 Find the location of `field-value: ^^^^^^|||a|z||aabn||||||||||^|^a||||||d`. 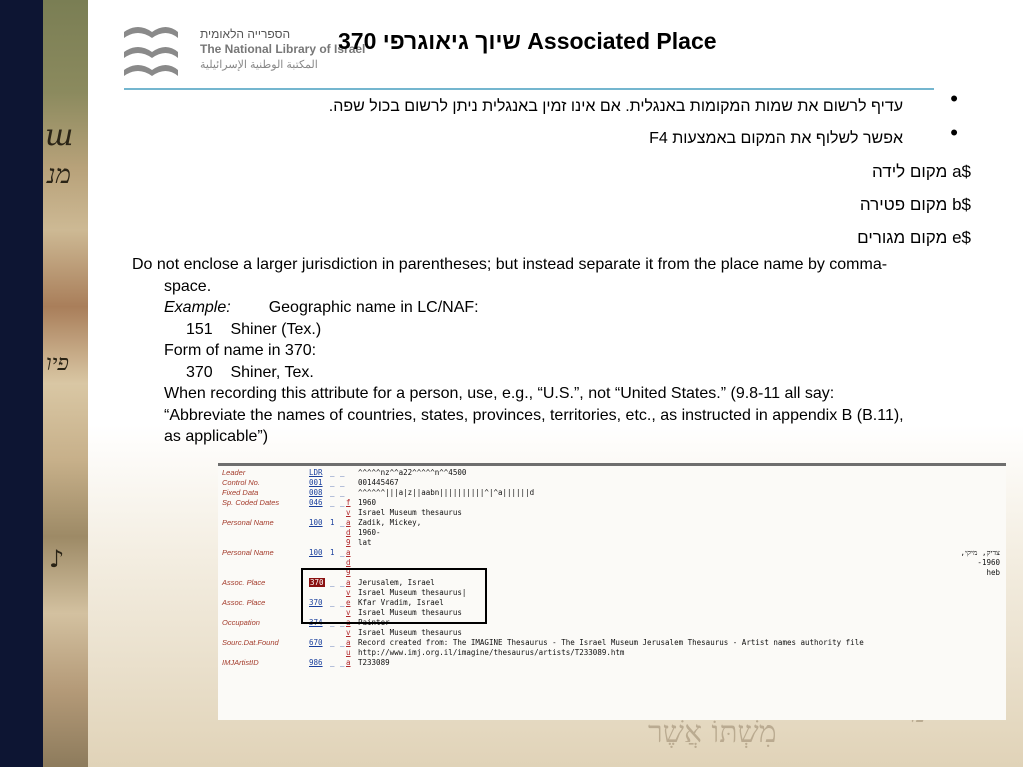

field-value: ^^^^^^|||a|z||aabn||||||||||^|^a||||||d is located at coordinates (446, 492).